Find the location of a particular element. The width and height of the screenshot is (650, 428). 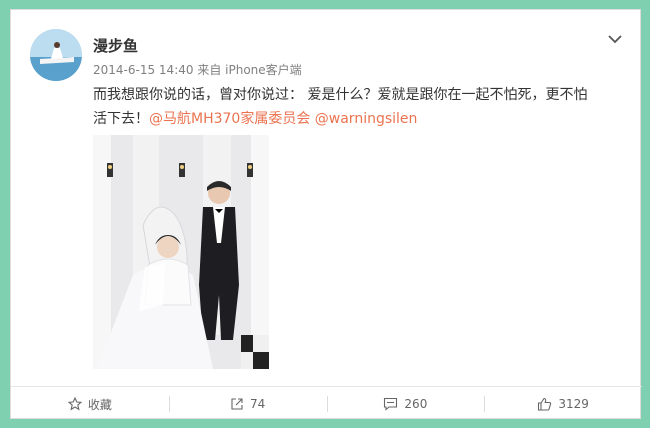

thumbs-up-icon is located at coordinates (545, 404).